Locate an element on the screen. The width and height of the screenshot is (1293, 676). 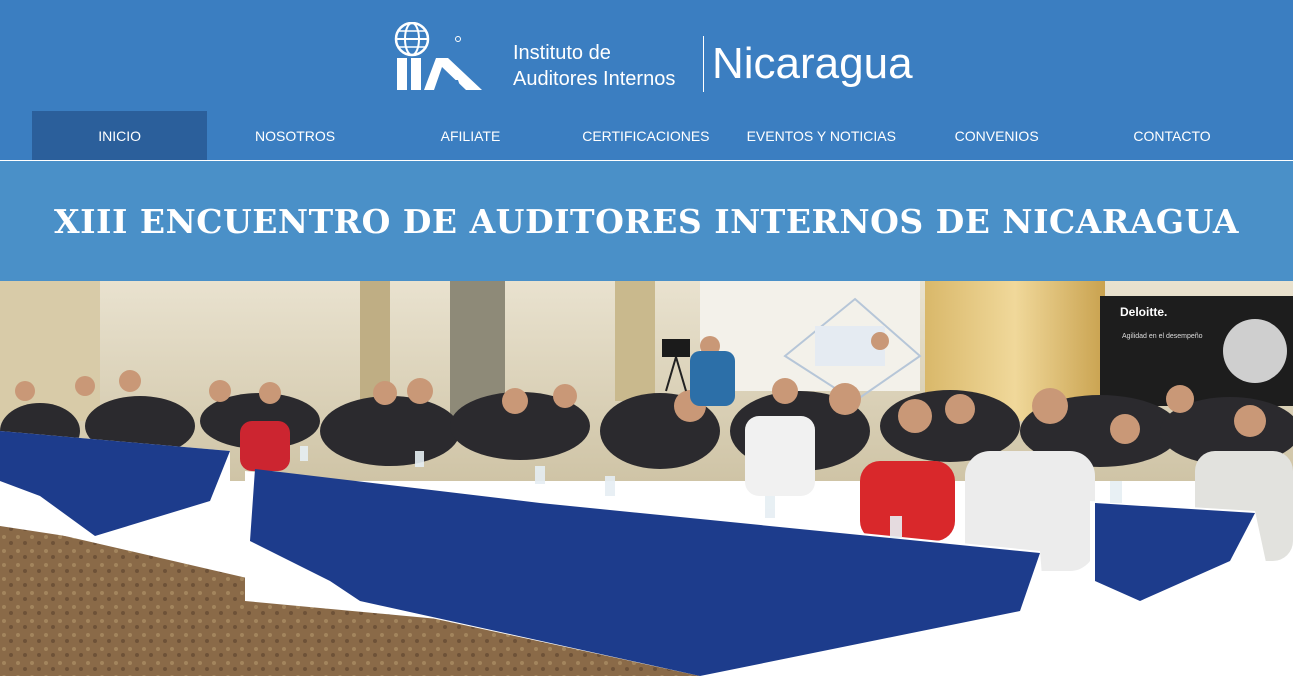
nav-item-afiliate: AFILIATE is located at coordinates (470, 135).